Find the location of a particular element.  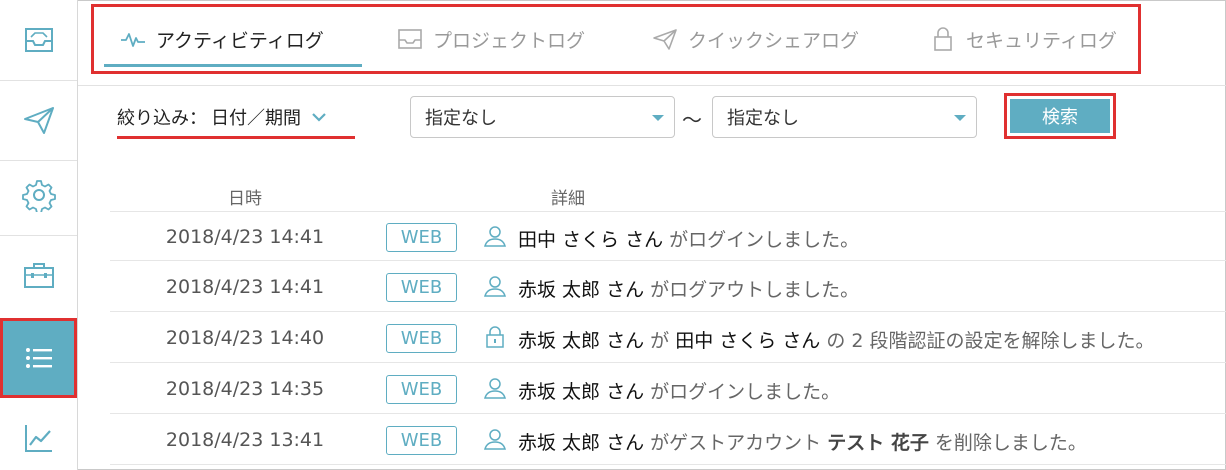

briefcase-icon is located at coordinates (38, 275).